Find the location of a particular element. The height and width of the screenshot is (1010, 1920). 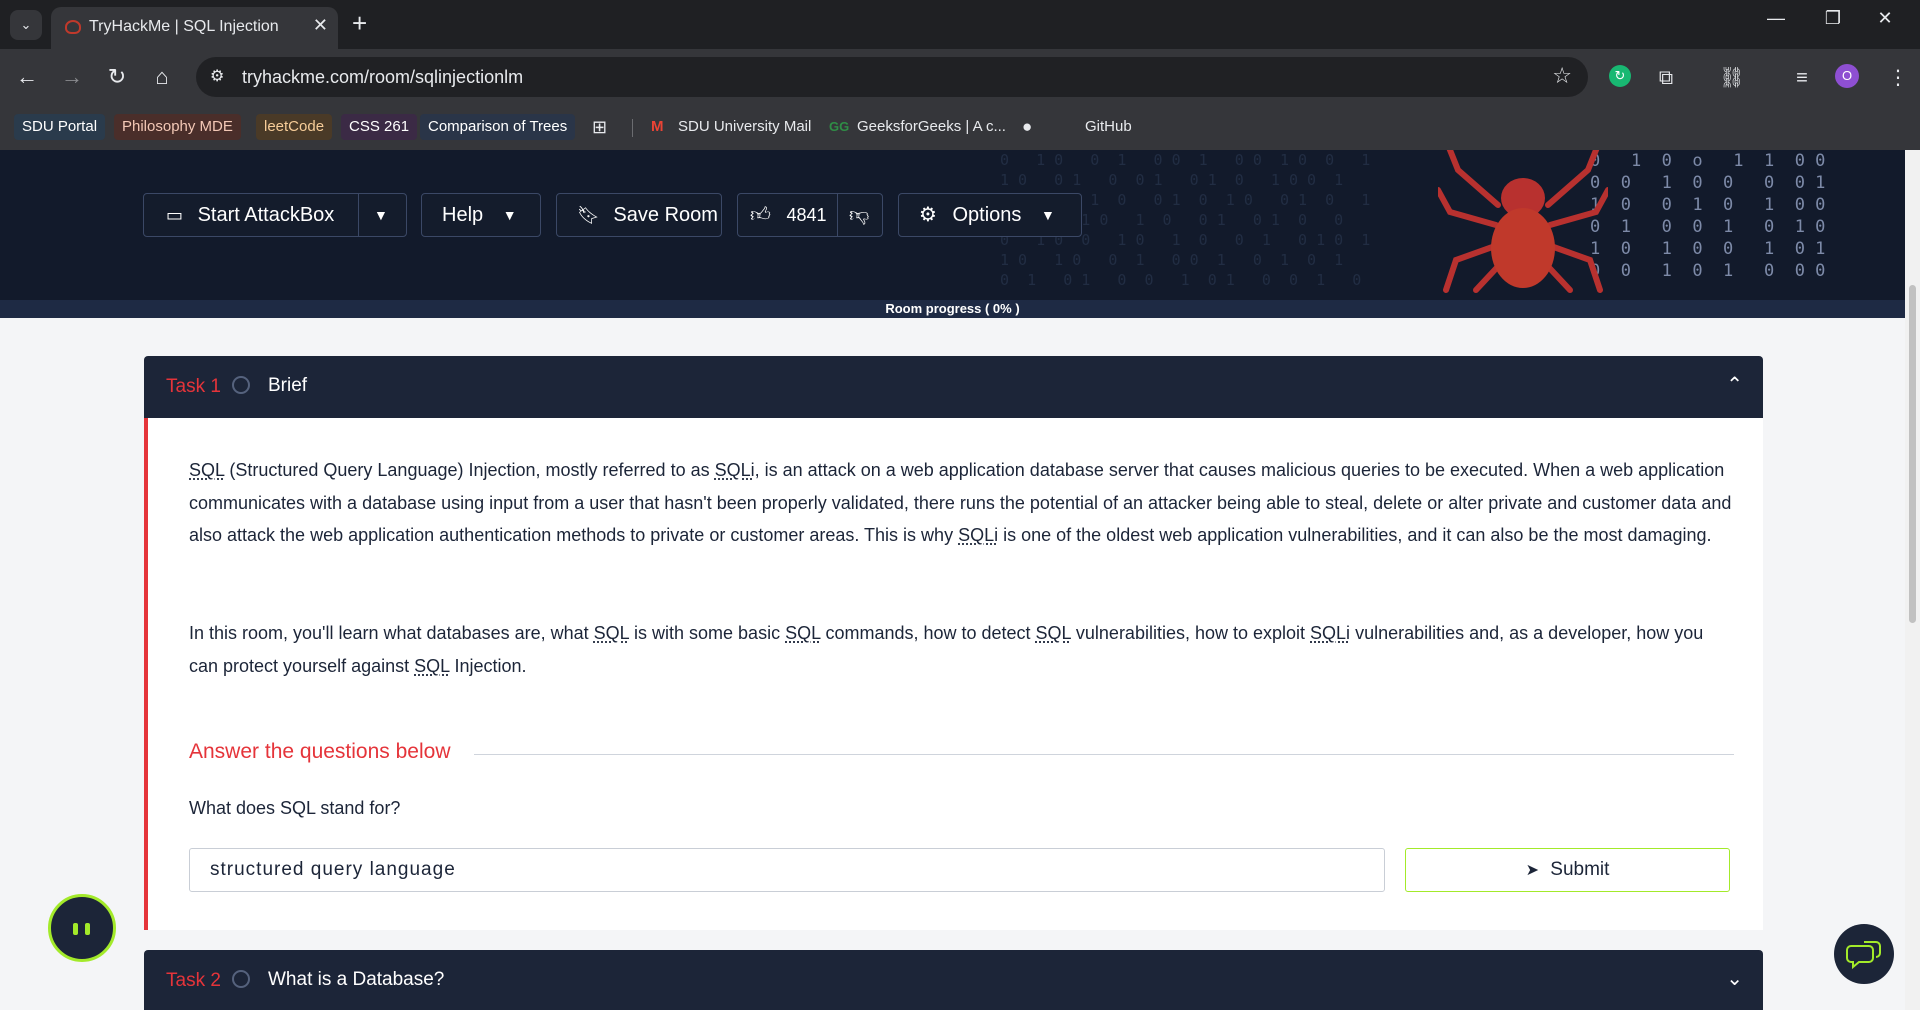

answer-input: structured query language is located at coordinates (787, 870).